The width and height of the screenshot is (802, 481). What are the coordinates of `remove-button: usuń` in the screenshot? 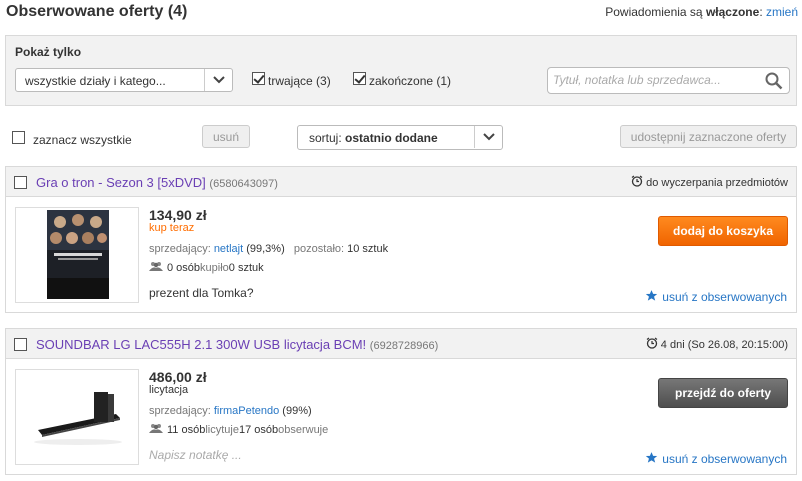 It's located at (226, 136).